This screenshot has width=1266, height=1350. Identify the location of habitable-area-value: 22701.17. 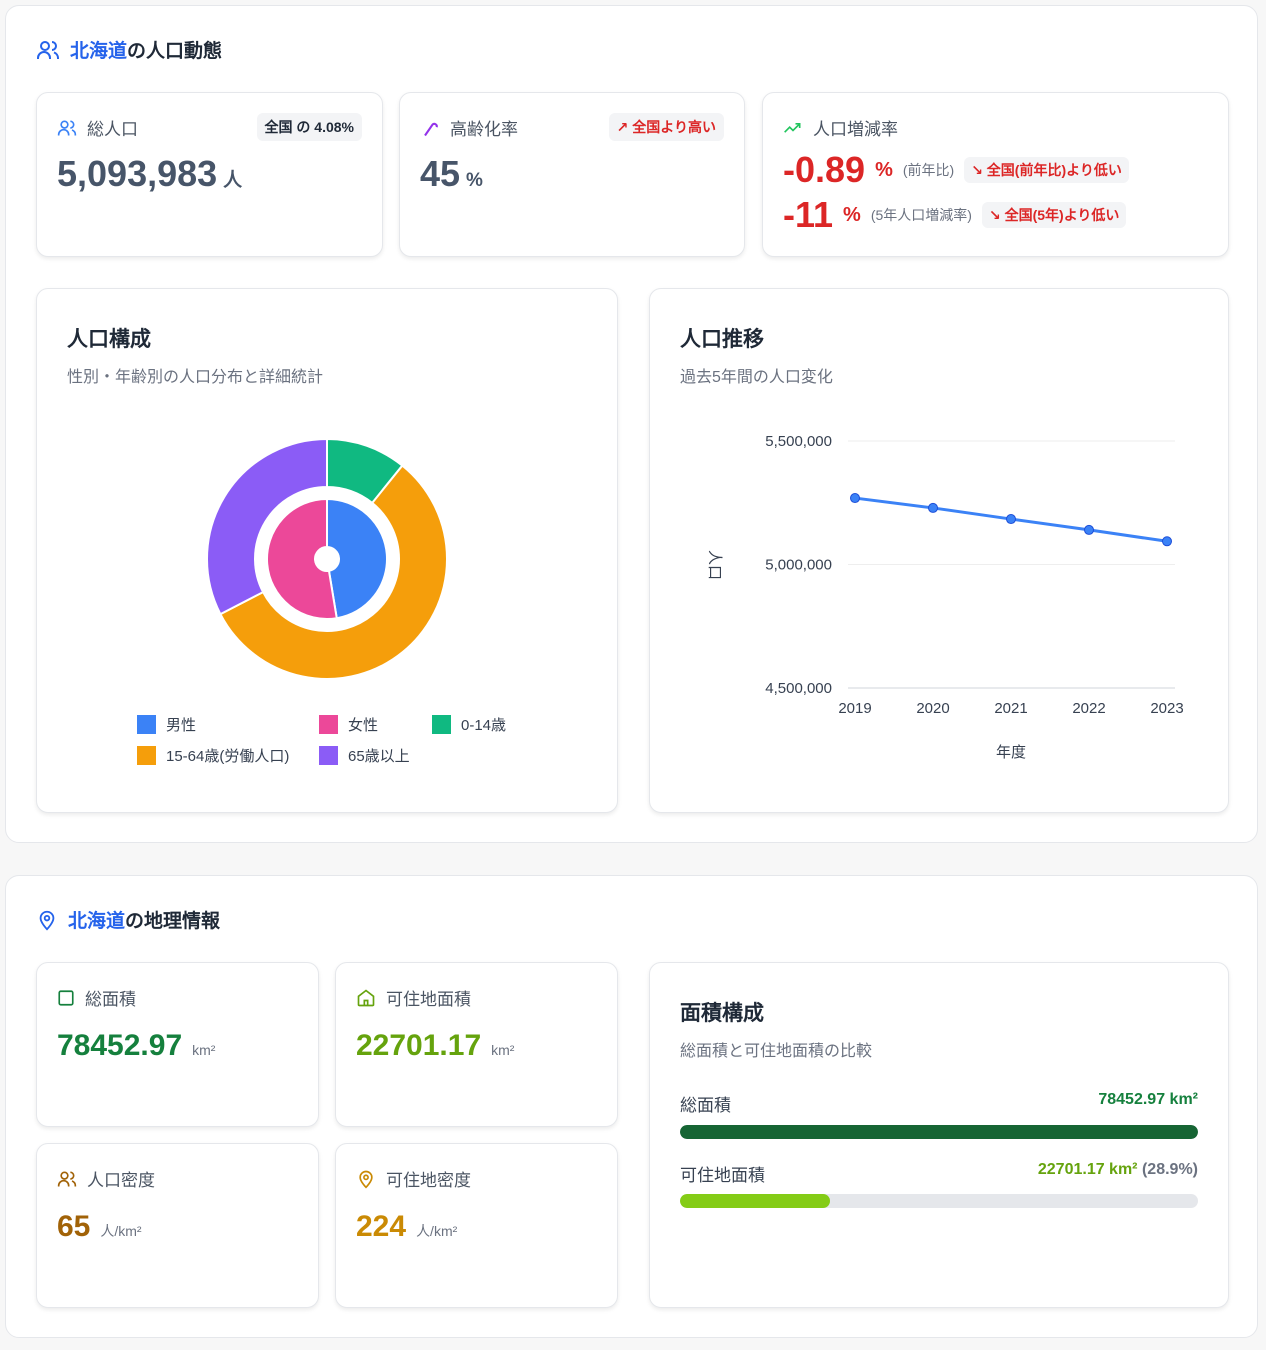
(419, 1045).